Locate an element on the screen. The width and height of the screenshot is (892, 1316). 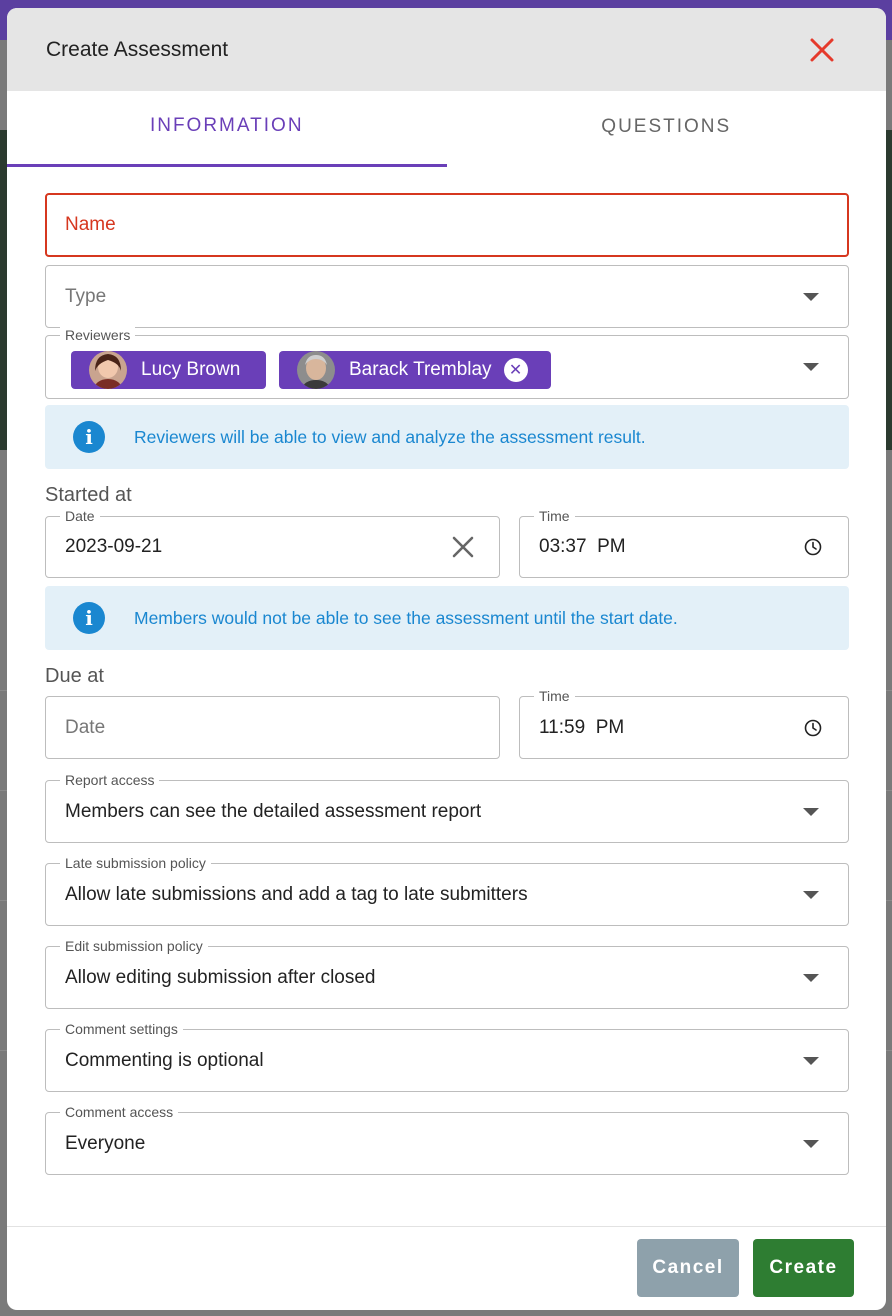
name-placeholder: Name is located at coordinates (90, 224).